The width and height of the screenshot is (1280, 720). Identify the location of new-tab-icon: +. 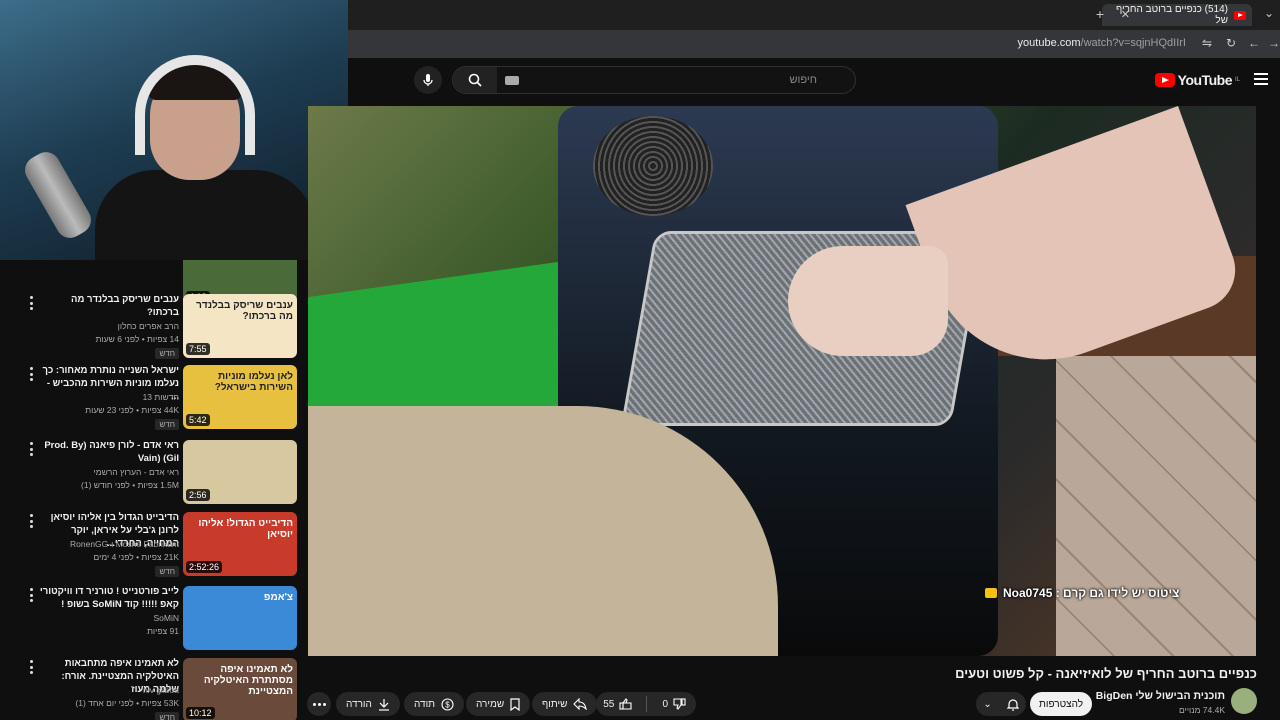
(1100, 14).